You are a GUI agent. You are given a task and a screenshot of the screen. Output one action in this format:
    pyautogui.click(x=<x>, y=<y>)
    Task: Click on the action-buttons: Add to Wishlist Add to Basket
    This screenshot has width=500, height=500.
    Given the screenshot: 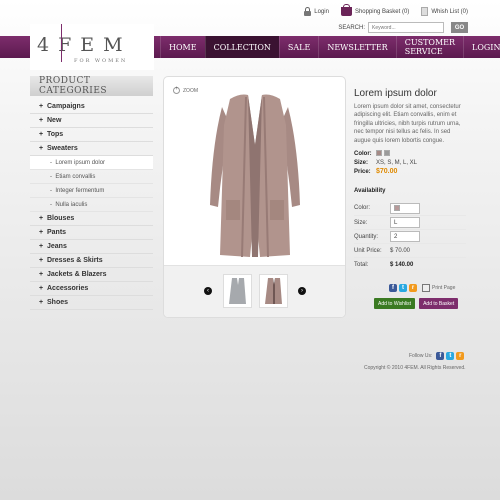 What is the action you would take?
    pyautogui.click(x=416, y=303)
    